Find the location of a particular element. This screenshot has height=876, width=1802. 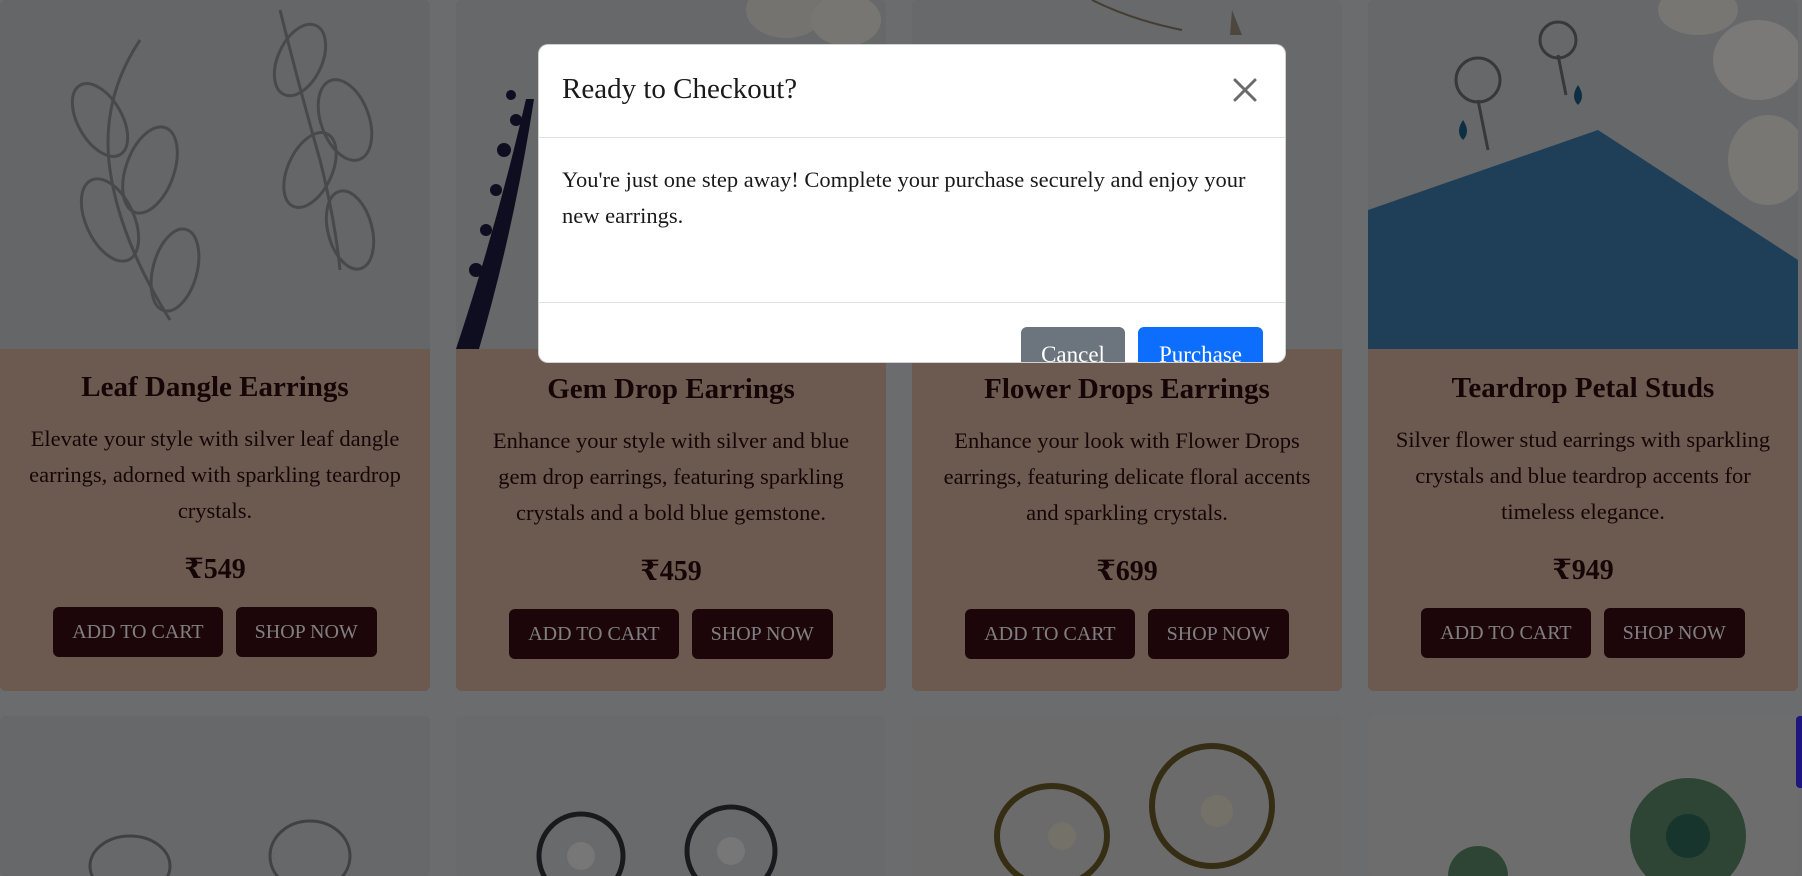

close-button is located at coordinates (1245, 90).